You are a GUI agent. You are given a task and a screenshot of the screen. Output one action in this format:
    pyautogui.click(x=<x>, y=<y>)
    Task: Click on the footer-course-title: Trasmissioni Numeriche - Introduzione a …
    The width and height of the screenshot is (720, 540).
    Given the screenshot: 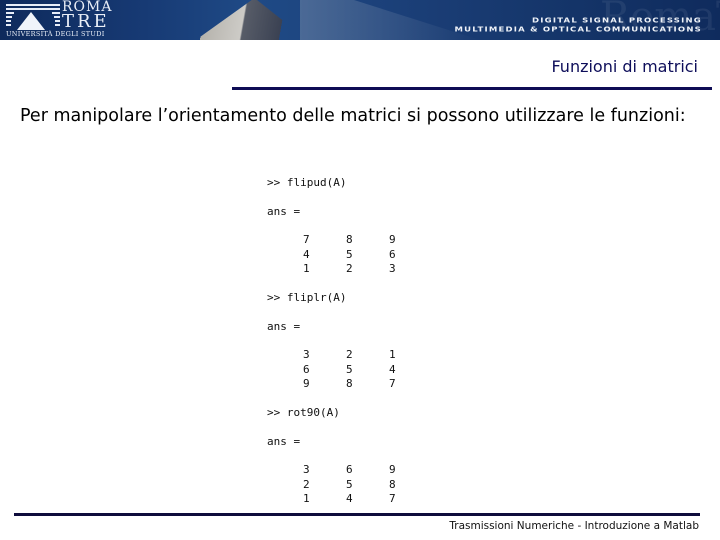 What is the action you would take?
    pyautogui.click(x=574, y=526)
    